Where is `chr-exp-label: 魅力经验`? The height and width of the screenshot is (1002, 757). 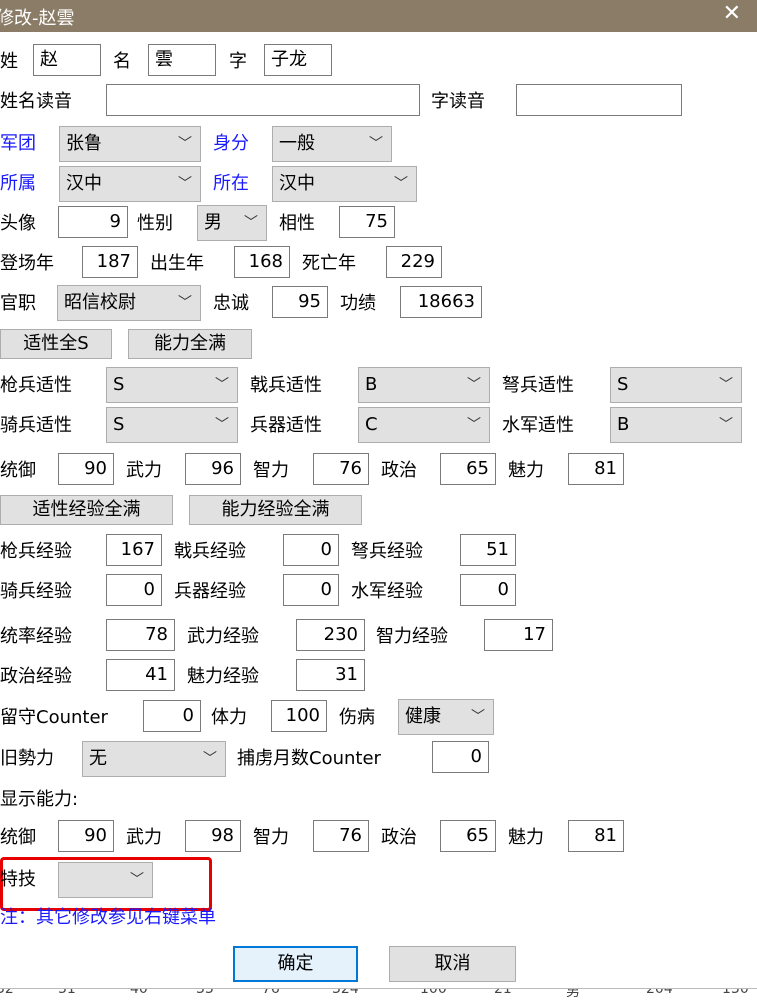
chr-exp-label: 魅力经验 is located at coordinates (223, 676).